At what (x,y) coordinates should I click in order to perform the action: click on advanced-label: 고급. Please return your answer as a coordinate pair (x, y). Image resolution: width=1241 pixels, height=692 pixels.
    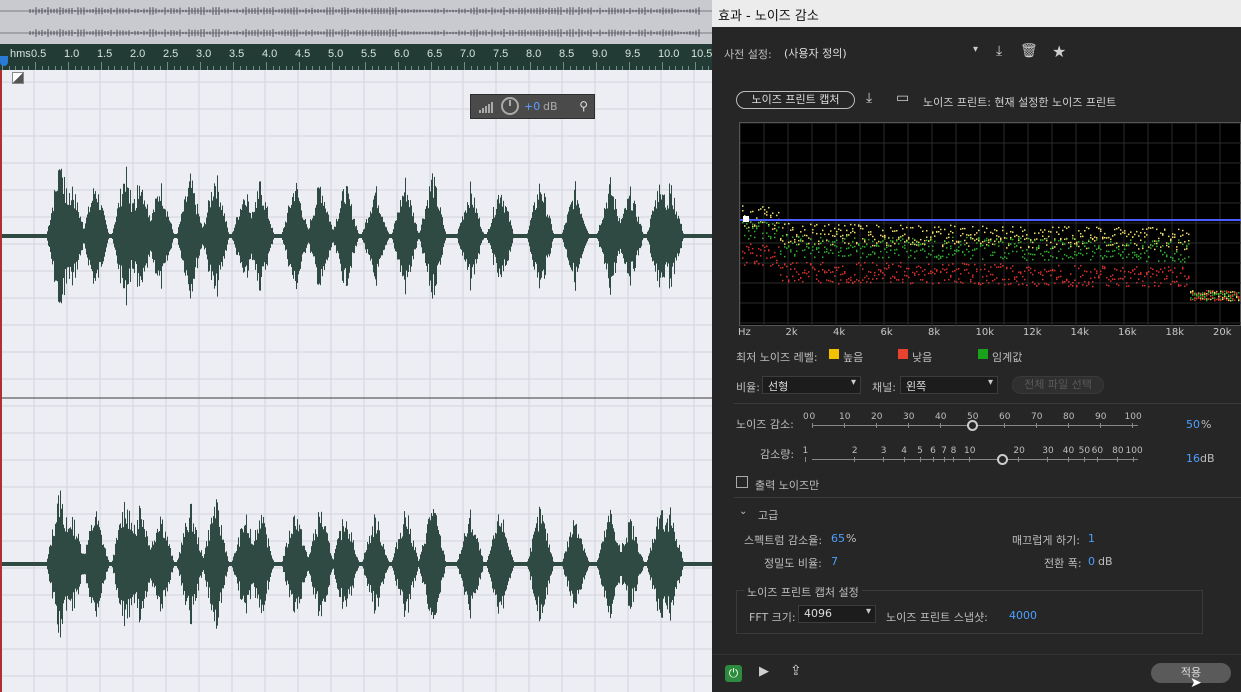
    Looking at the image, I should click on (768, 515).